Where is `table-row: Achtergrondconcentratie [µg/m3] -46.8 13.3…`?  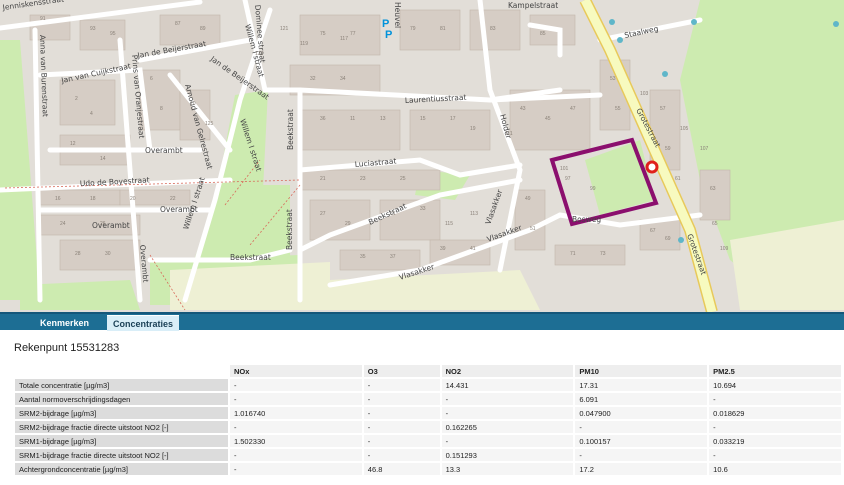 table-row: Achtergrondconcentratie [µg/m3] -46.8 13.3… is located at coordinates (428, 469).